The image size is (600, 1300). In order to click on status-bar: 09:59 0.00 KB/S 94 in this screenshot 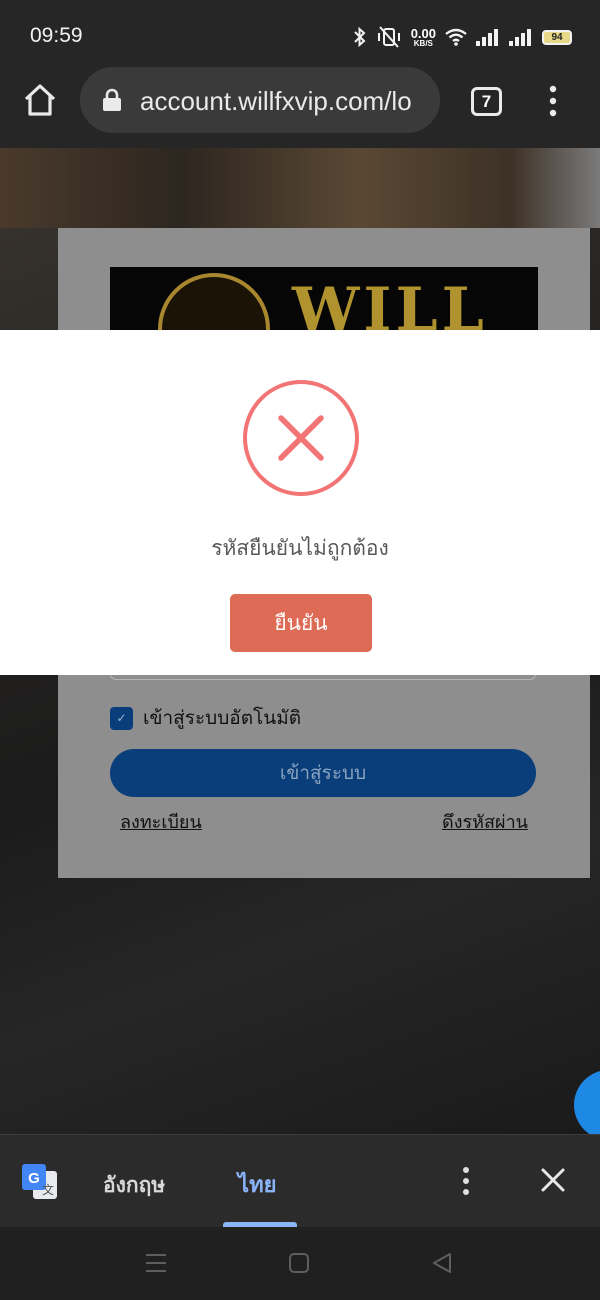, I will do `click(300, 33)`.